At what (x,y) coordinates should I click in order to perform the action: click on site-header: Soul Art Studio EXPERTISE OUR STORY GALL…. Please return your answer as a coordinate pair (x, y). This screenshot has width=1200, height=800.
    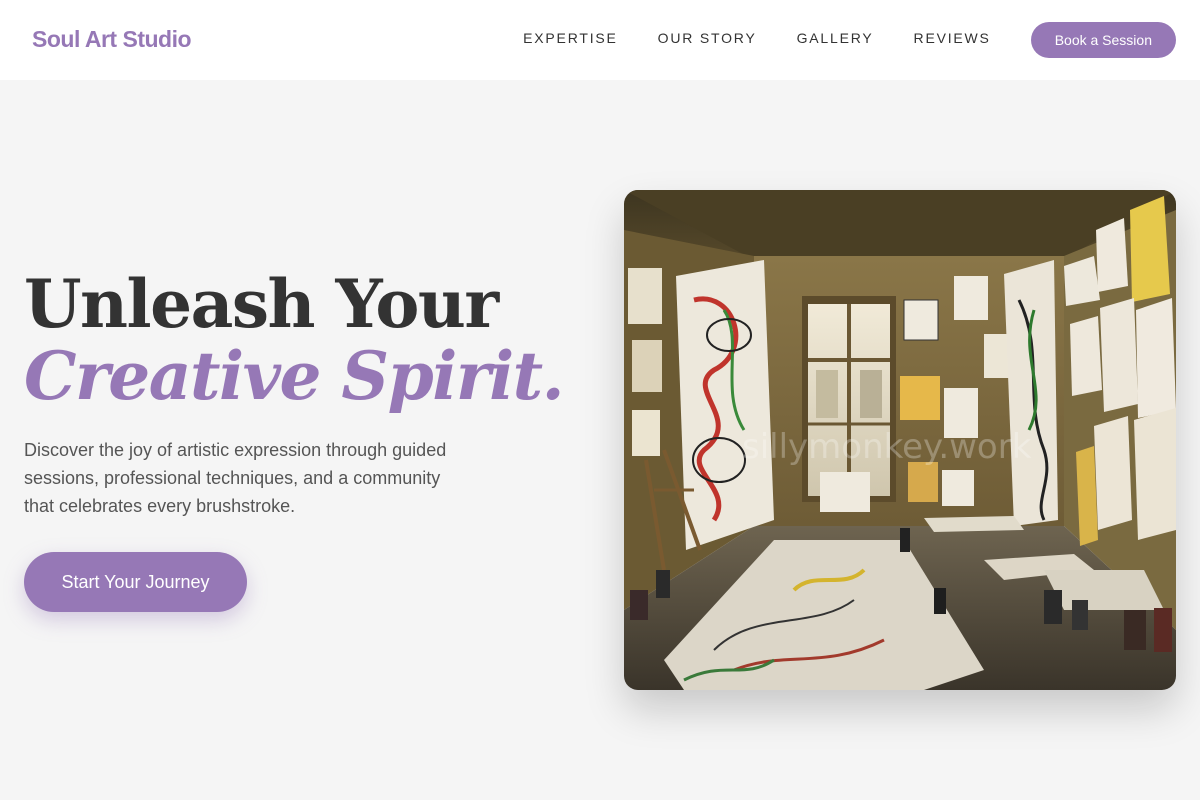
    Looking at the image, I should click on (600, 40).